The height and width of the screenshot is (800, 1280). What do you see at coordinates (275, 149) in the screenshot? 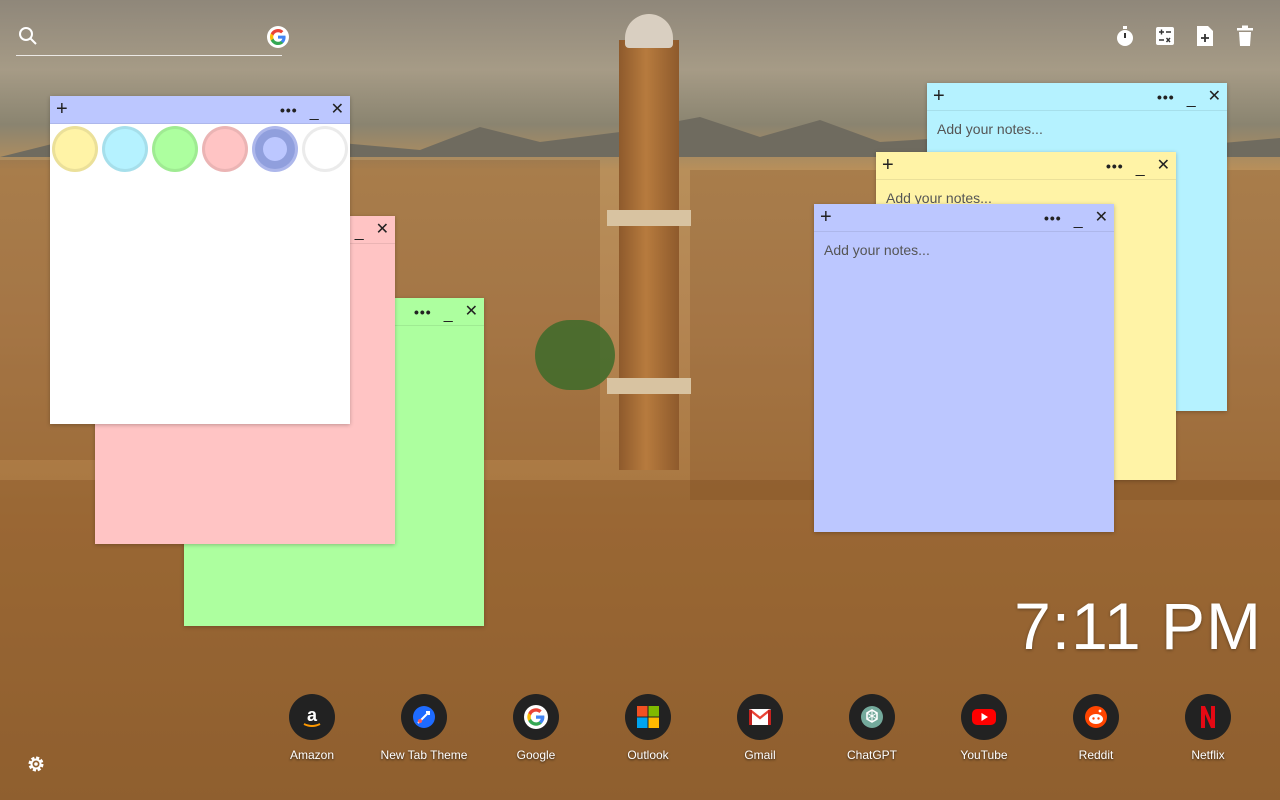
I see `swatch-blue` at bounding box center [275, 149].